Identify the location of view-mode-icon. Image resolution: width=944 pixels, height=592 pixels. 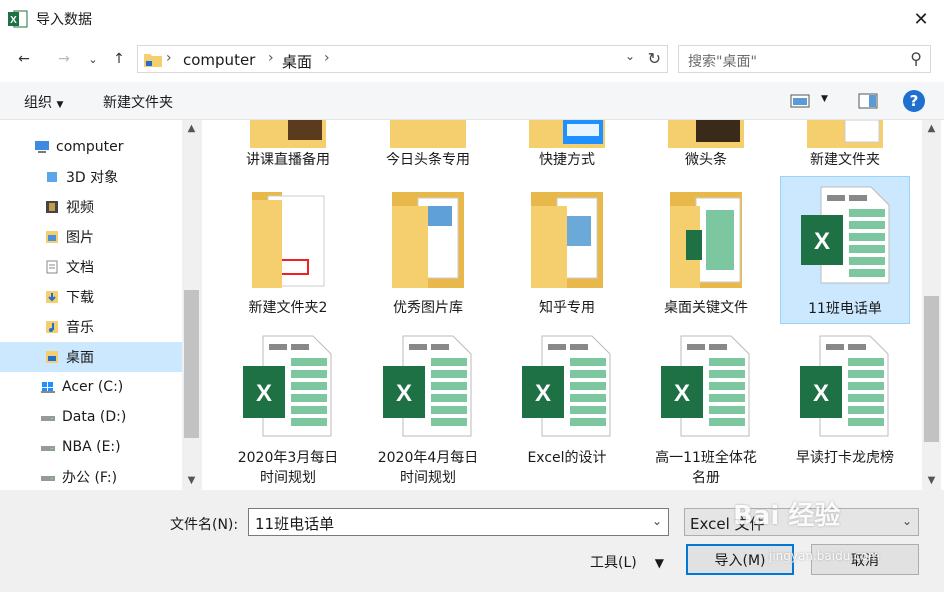
(800, 101).